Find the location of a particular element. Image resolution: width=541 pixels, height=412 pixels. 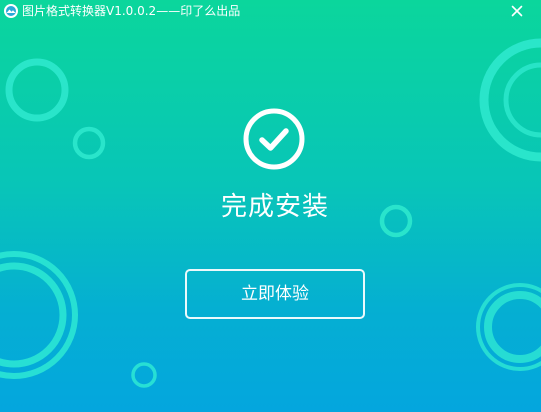

close-button is located at coordinates (517, 11).